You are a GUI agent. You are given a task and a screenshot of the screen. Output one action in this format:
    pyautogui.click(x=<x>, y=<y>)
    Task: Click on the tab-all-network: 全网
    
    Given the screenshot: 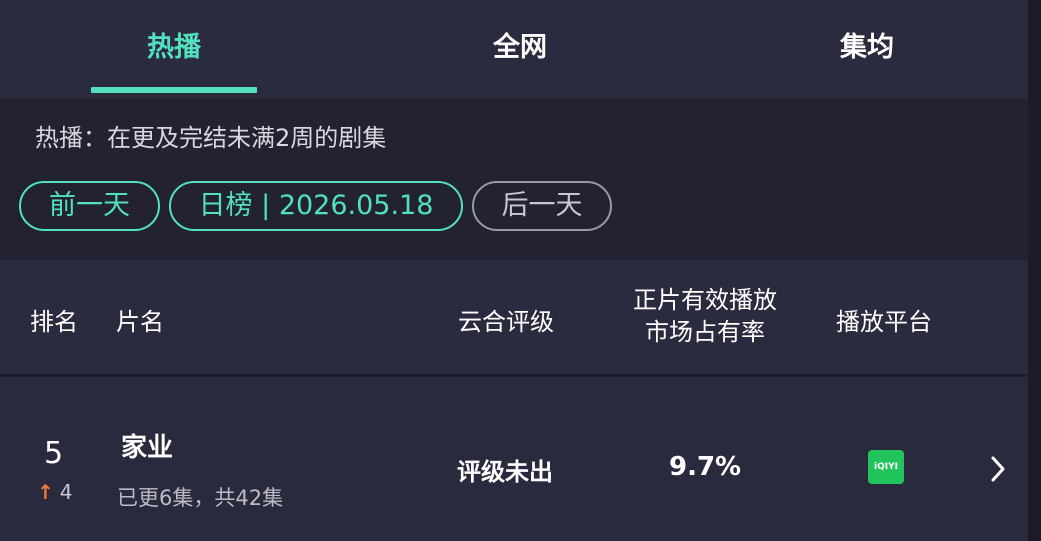 What is the action you would take?
    pyautogui.click(x=520, y=49)
    